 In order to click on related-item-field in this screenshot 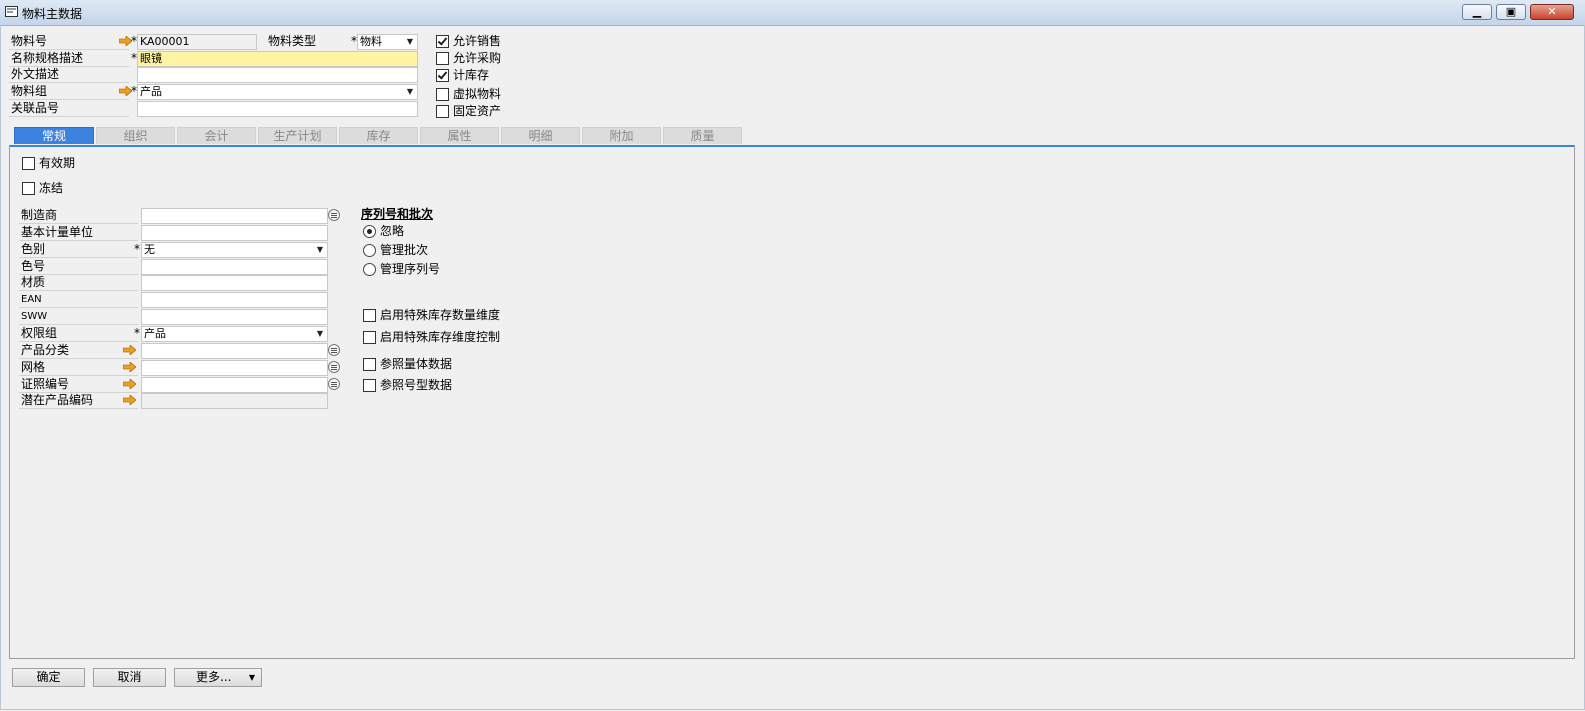, I will do `click(277, 109)`.